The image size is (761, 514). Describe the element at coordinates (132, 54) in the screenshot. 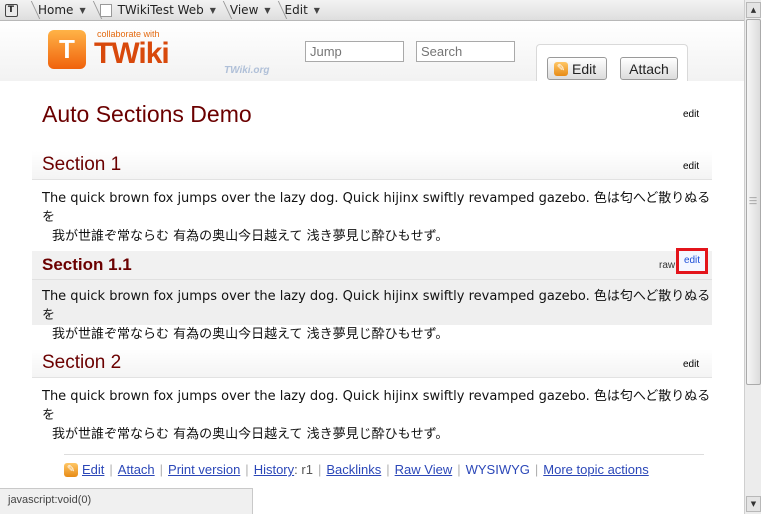

I see `logo-wordmark: TWiki` at that location.